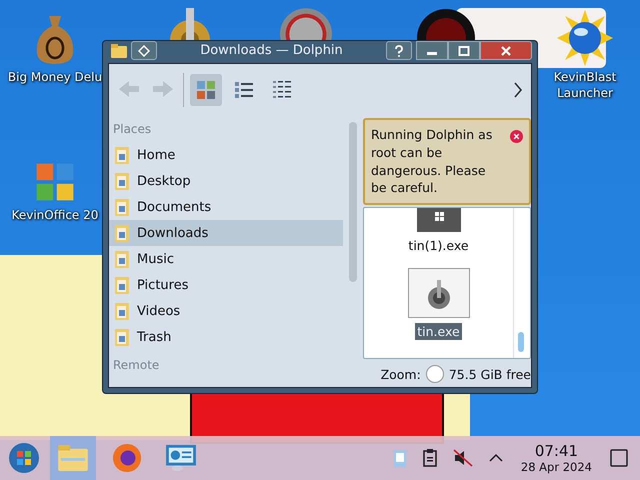  Describe the element at coordinates (521, 342) in the screenshot. I see `scrollbar-thumb` at that location.